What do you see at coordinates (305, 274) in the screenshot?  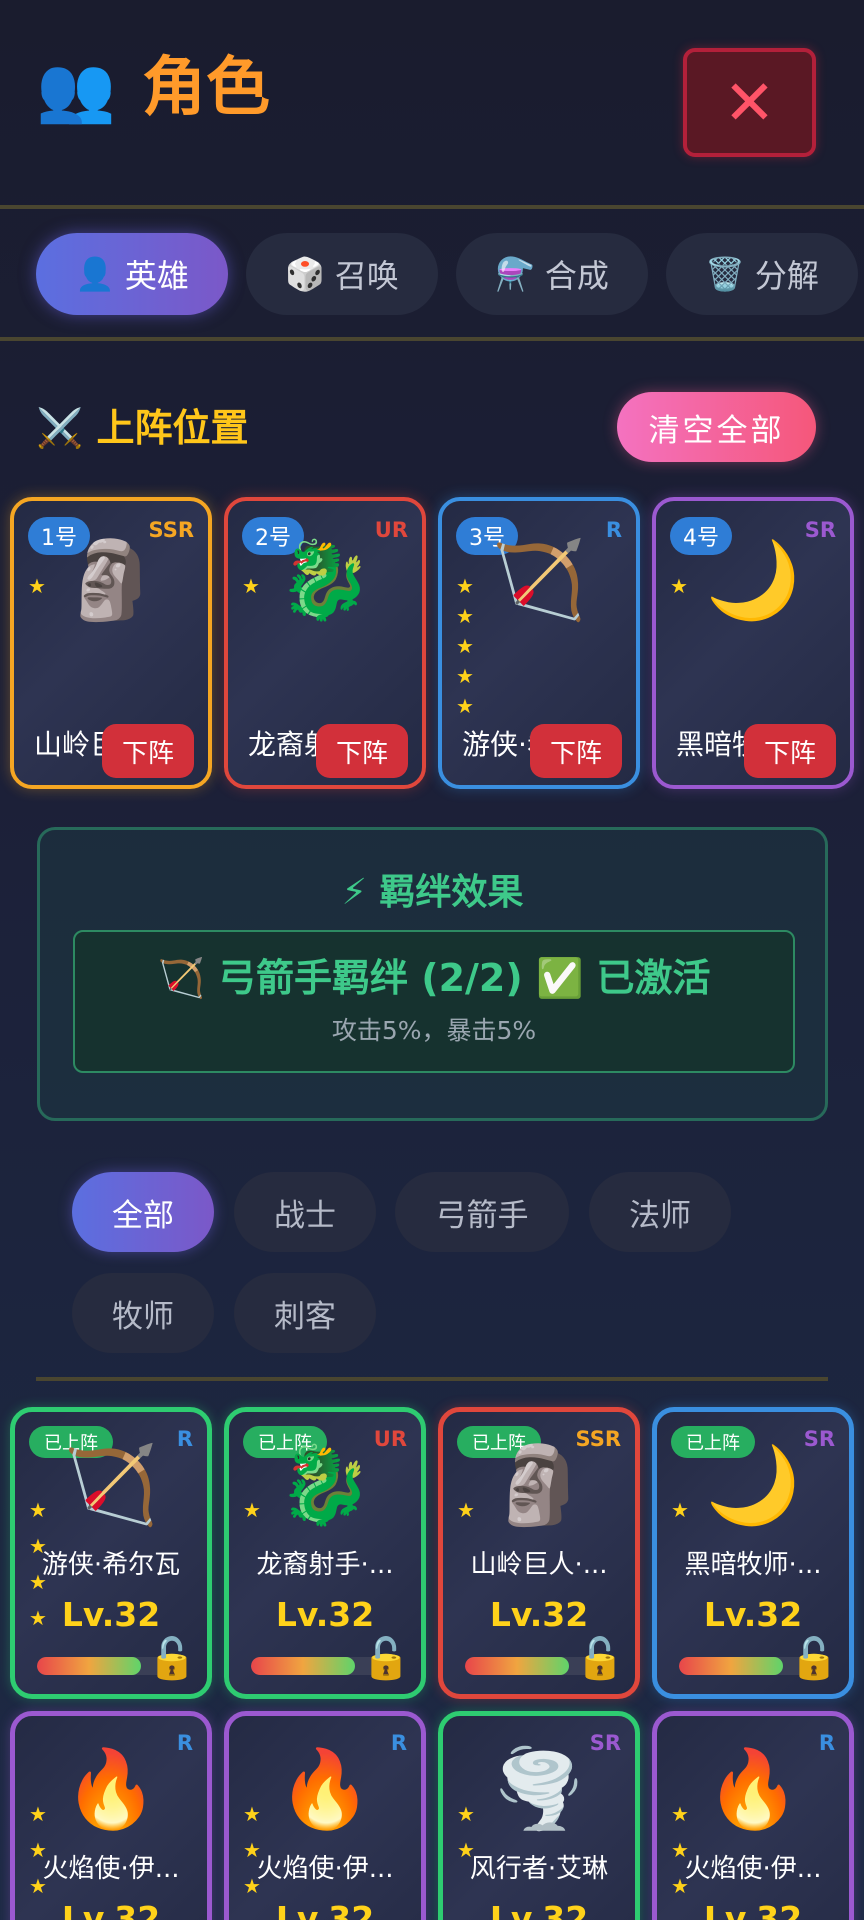 I see `dice-icon: 🎲` at bounding box center [305, 274].